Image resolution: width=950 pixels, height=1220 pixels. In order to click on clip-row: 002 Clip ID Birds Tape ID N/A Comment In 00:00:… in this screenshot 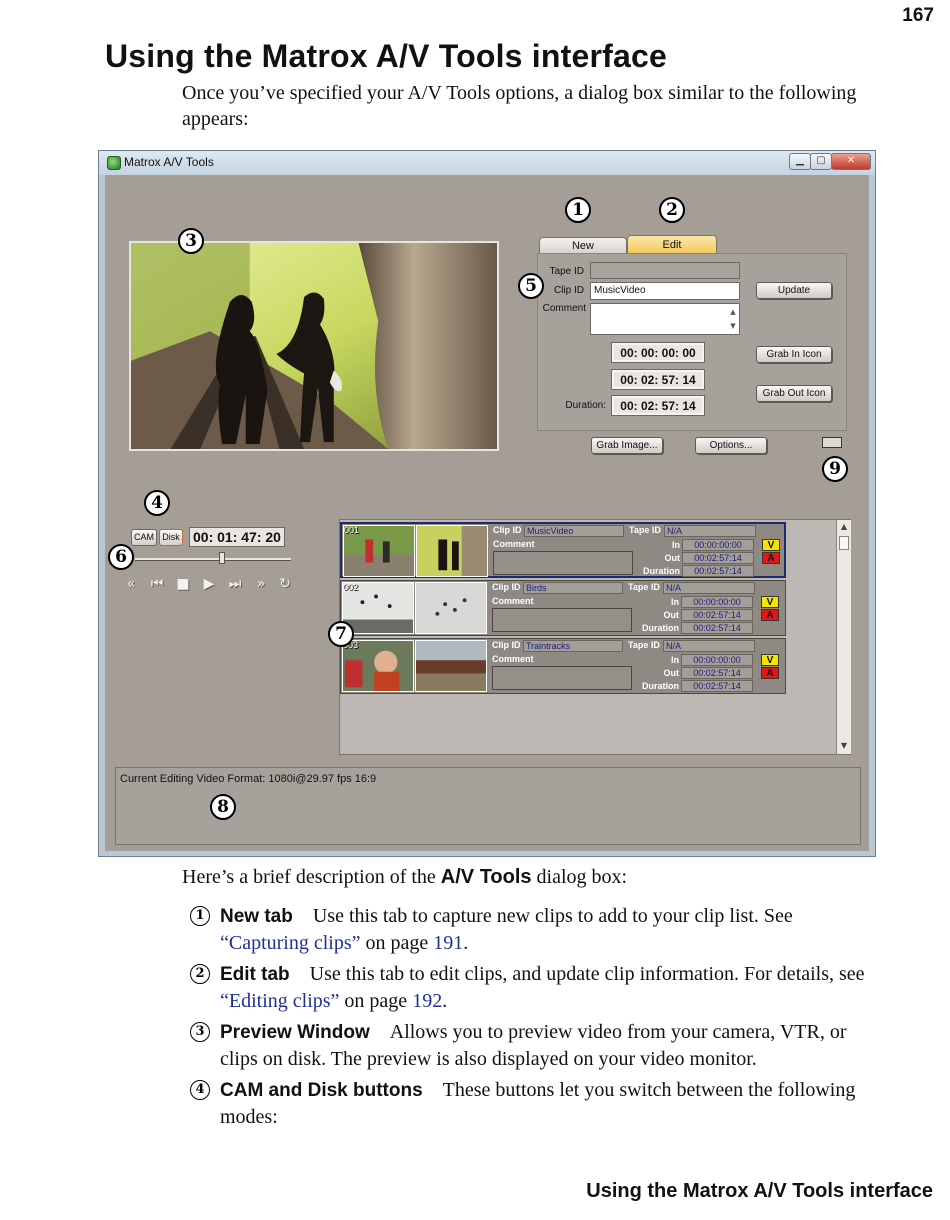, I will do `click(563, 608)`.